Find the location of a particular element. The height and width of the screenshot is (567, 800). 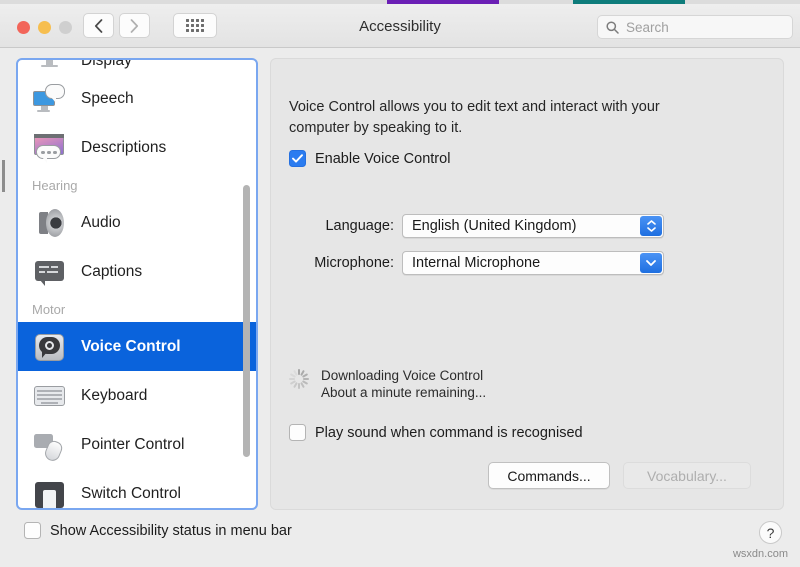

checkmark-icon is located at coordinates (297, 158).